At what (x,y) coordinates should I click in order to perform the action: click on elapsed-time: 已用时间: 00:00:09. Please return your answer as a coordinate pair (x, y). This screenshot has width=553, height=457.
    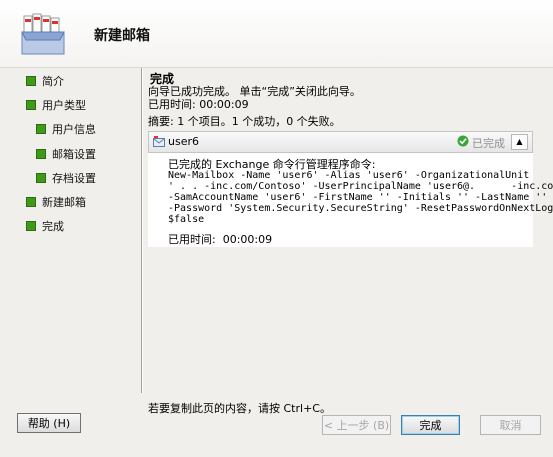
    Looking at the image, I should click on (198, 104).